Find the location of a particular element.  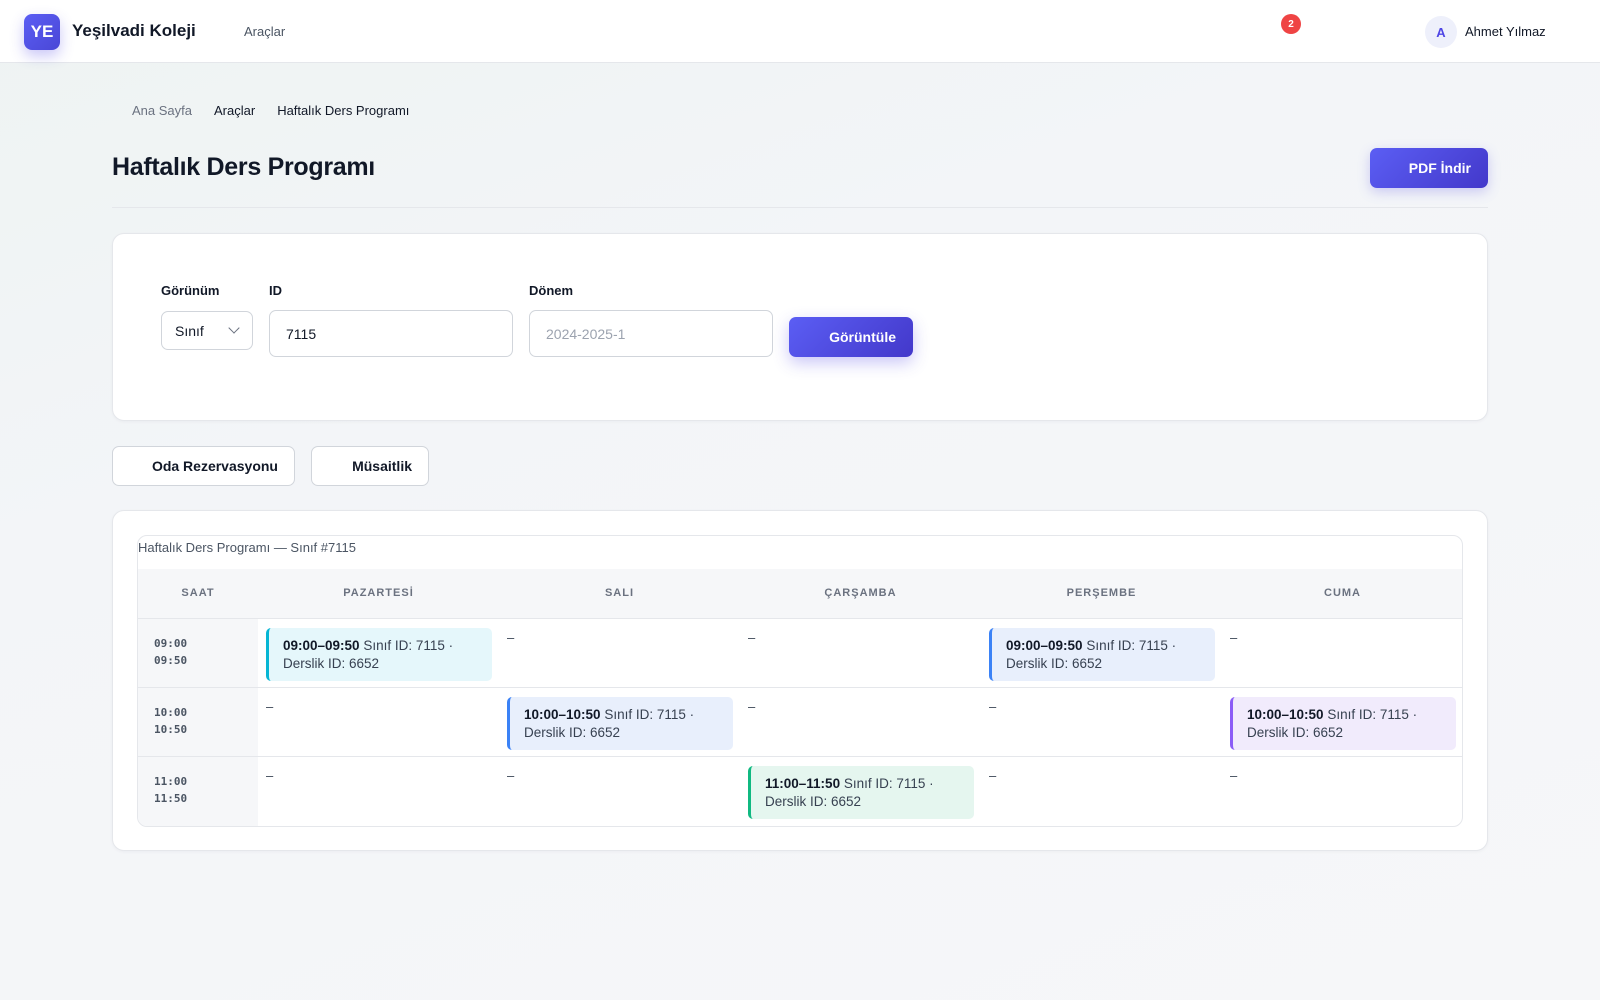

nav-tools-link: Araçlar is located at coordinates (264, 31).